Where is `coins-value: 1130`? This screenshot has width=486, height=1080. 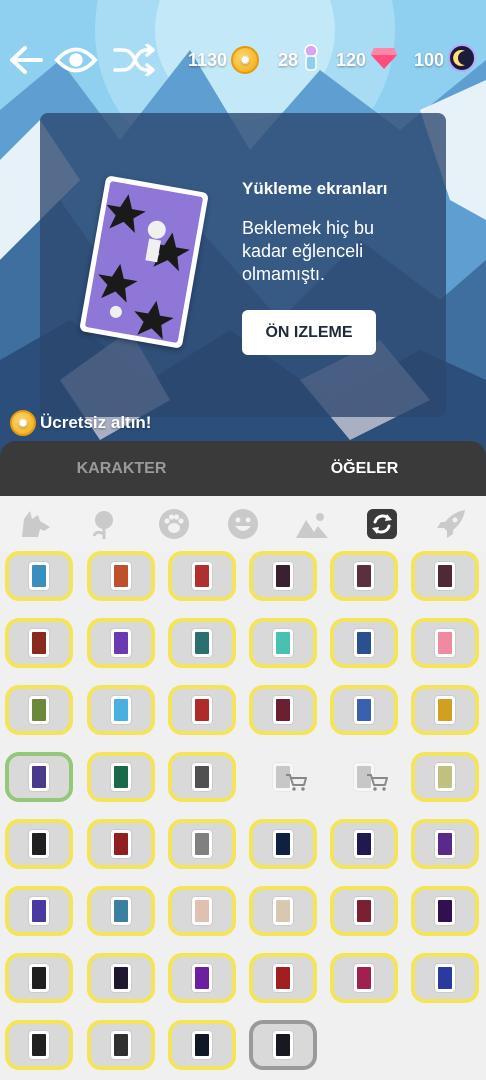
coins-value: 1130 is located at coordinates (208, 59).